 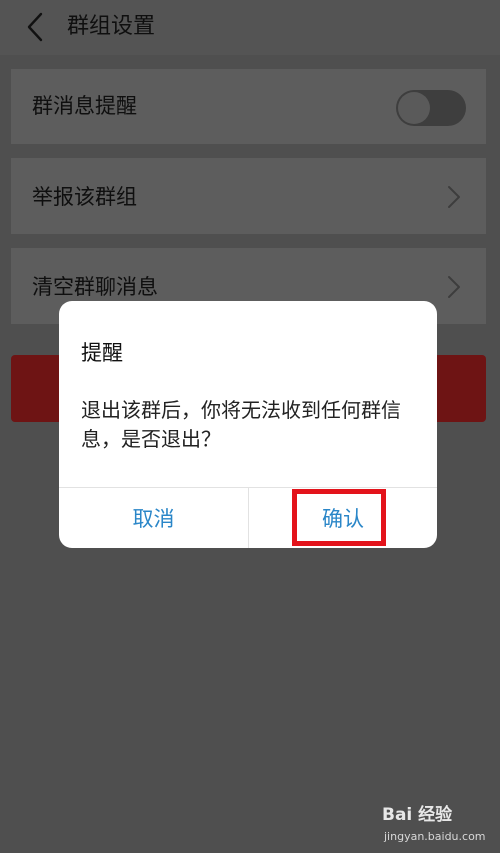 I want to click on toggle-knob, so click(x=414, y=108).